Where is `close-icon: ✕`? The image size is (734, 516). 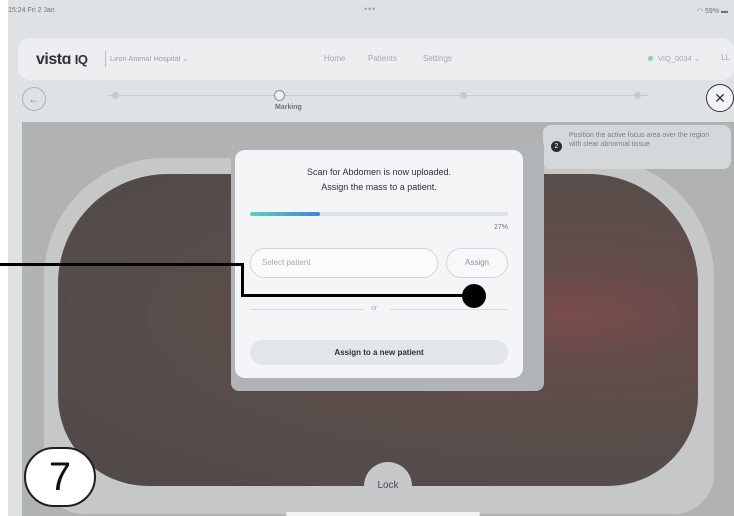
close-icon: ✕ is located at coordinates (720, 98).